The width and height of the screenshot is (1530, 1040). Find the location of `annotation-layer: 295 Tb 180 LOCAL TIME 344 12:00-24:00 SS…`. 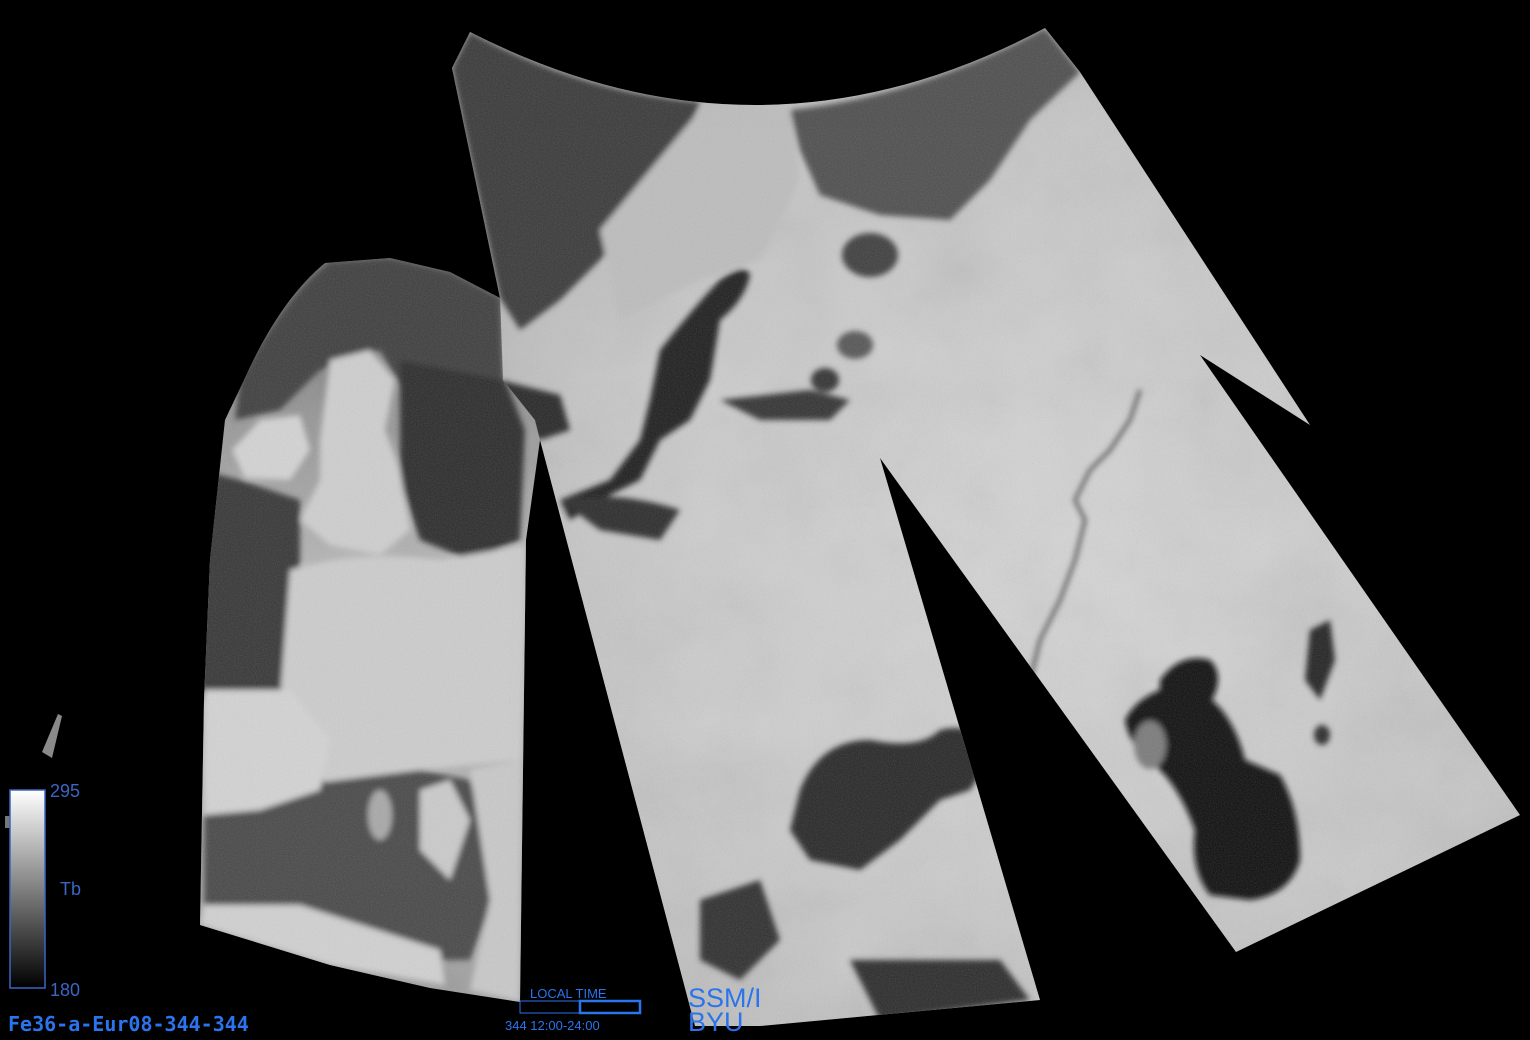

annotation-layer: 295 Tb 180 LOCAL TIME 344 12:00-24:00 SS… is located at coordinates (385, 909).